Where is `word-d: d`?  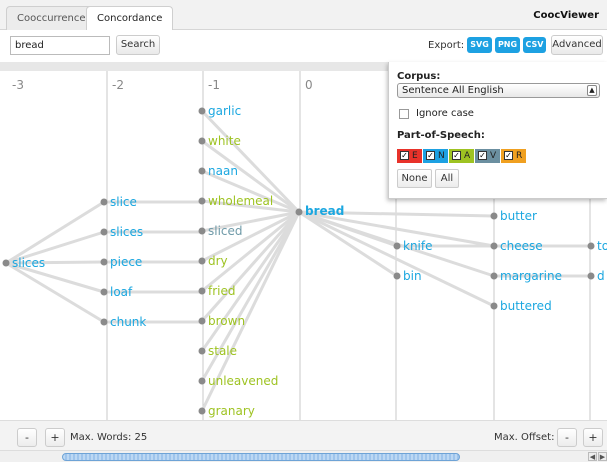
word-d: d is located at coordinates (601, 276).